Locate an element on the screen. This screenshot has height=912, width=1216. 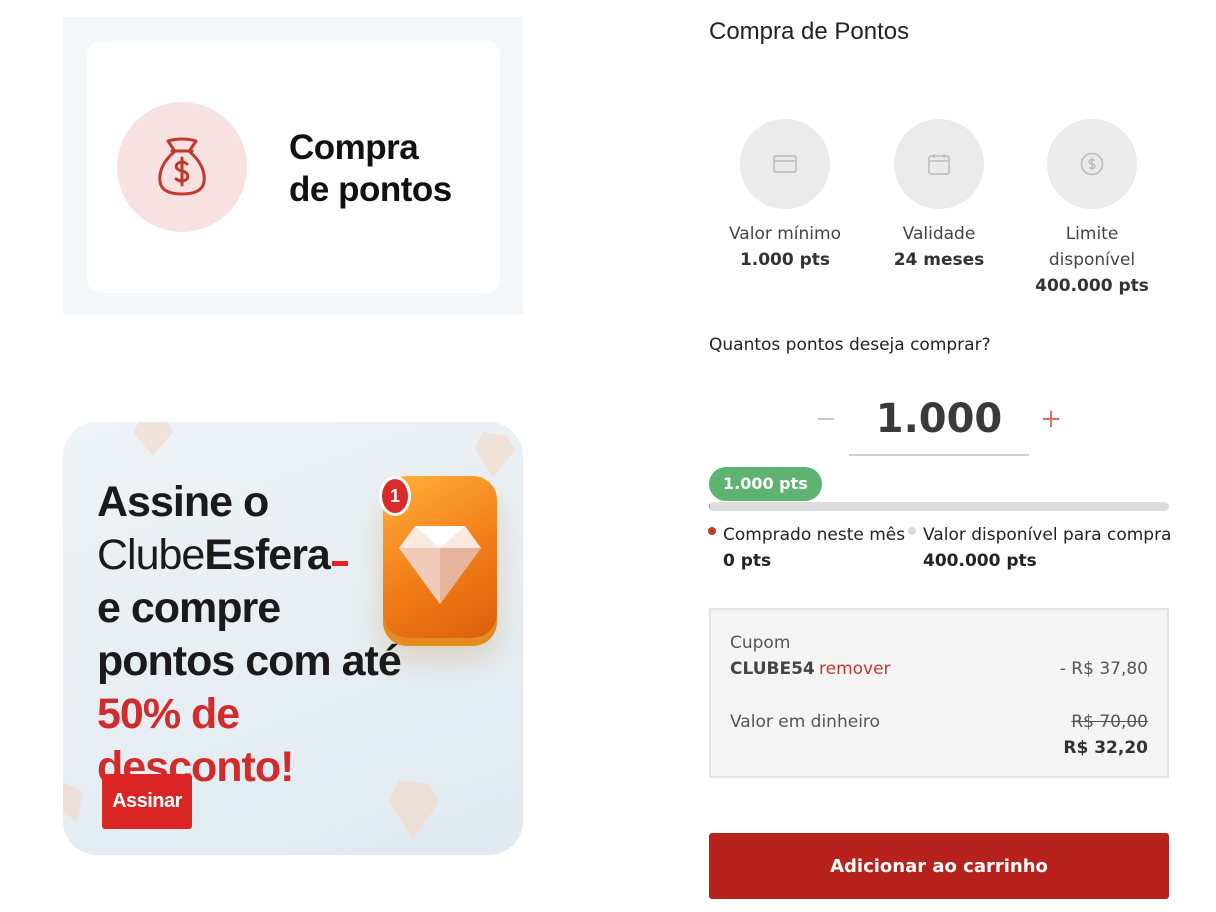
coupon-discount: - R$ 37,80 is located at coordinates (1103, 669).